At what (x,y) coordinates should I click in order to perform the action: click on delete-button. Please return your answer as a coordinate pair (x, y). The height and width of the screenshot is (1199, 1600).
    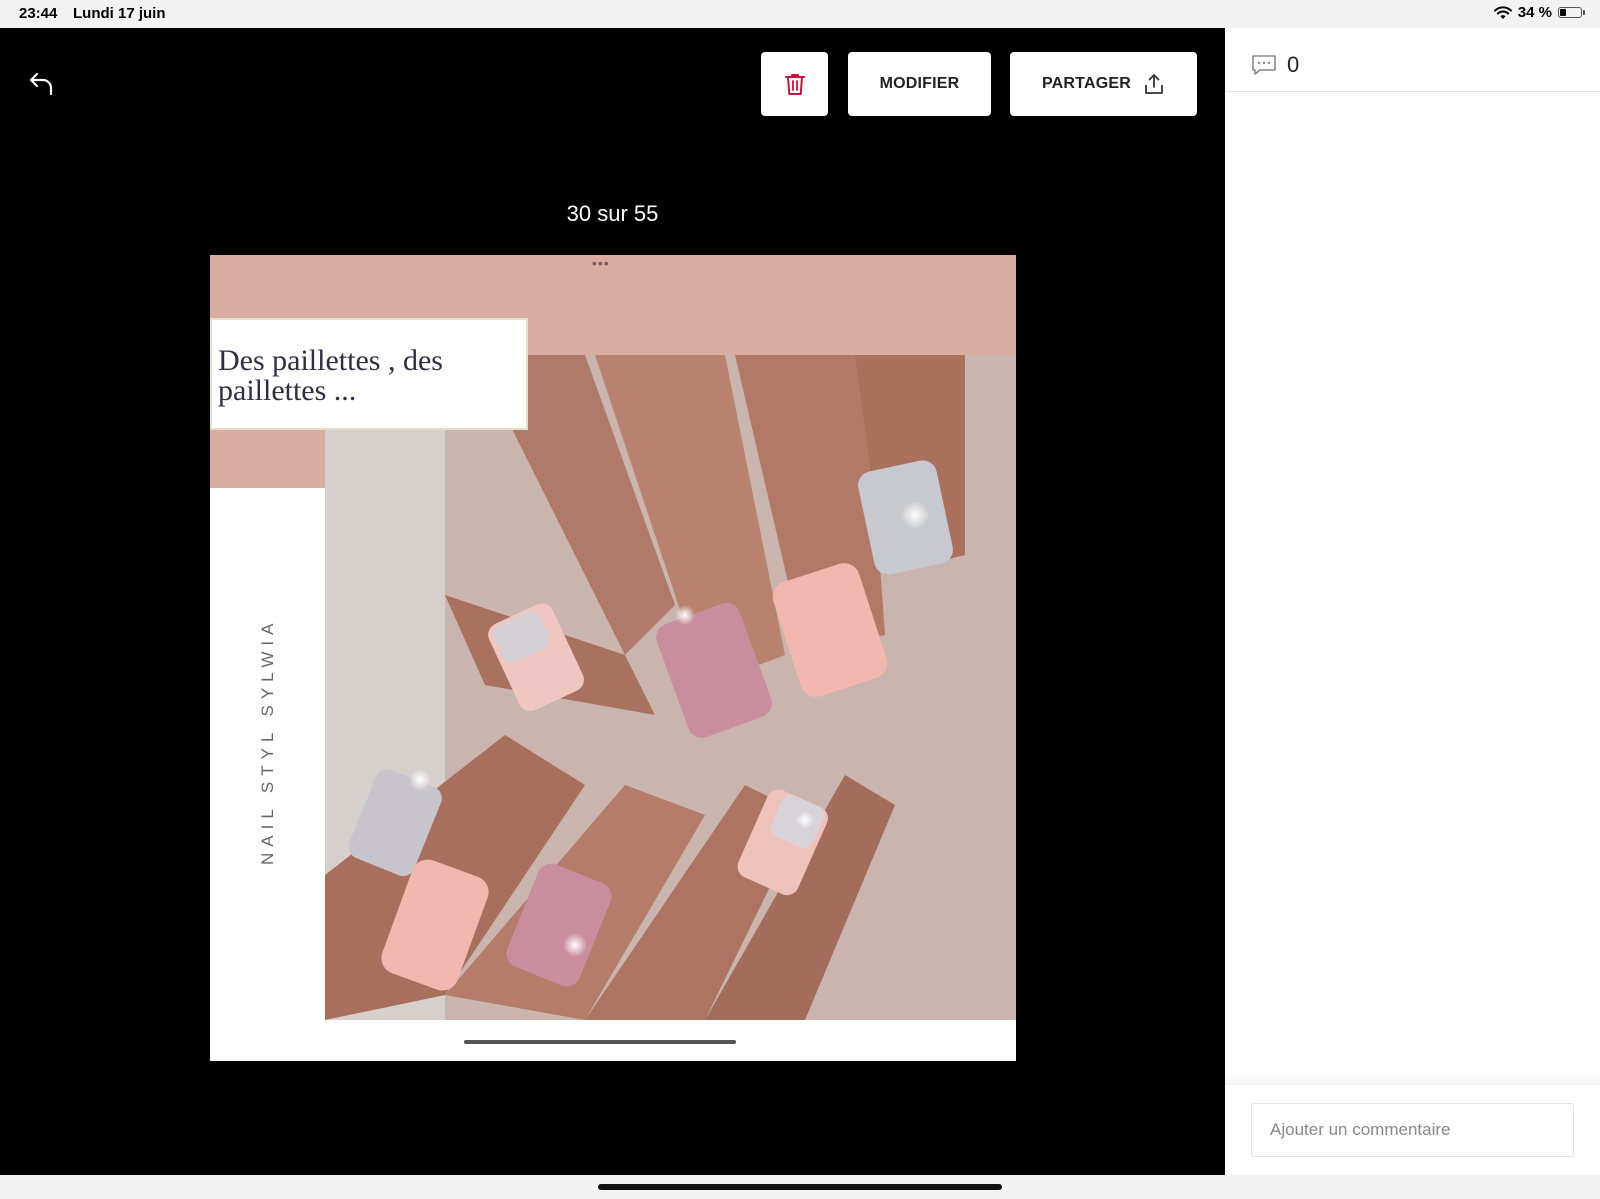
    Looking at the image, I should click on (794, 84).